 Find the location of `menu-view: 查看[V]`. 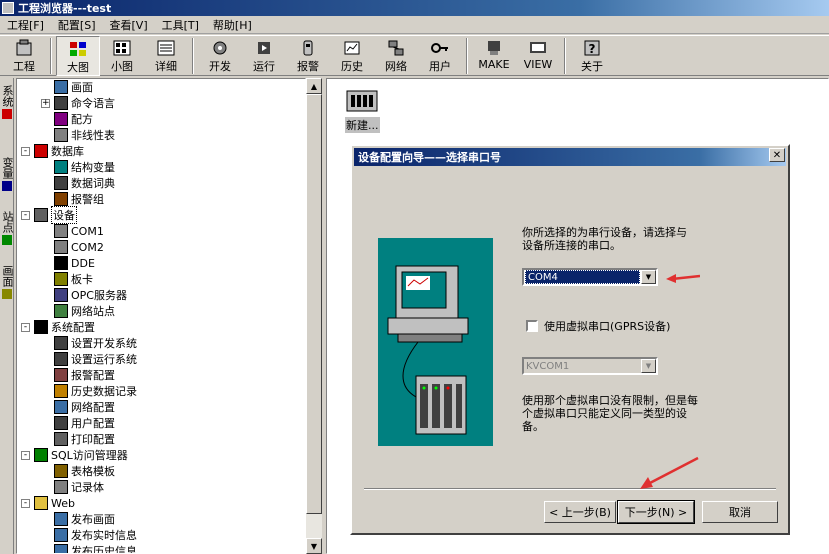

menu-view: 查看[V] is located at coordinates (129, 25).